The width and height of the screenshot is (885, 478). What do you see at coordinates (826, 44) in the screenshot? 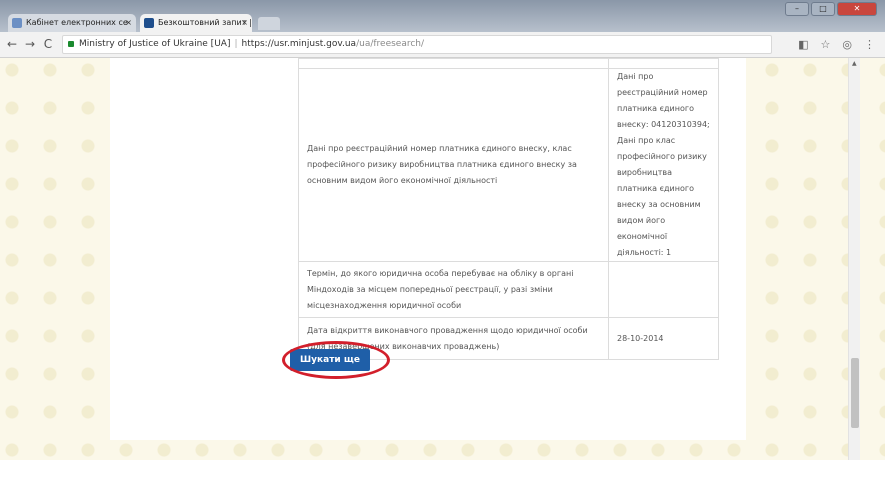
I see `bookmark-star-icon: ☆` at bounding box center [826, 44].